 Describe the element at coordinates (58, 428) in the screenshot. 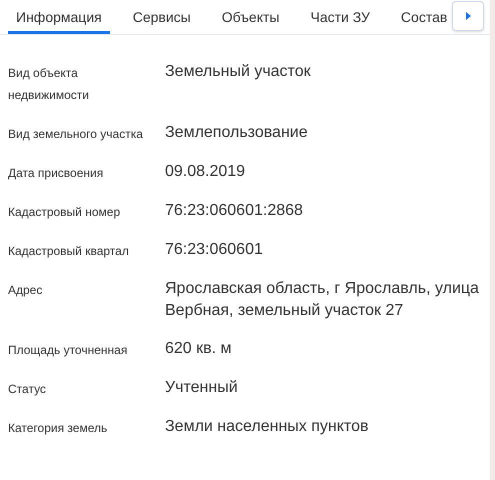

I see `field-label: Категория земель` at that location.